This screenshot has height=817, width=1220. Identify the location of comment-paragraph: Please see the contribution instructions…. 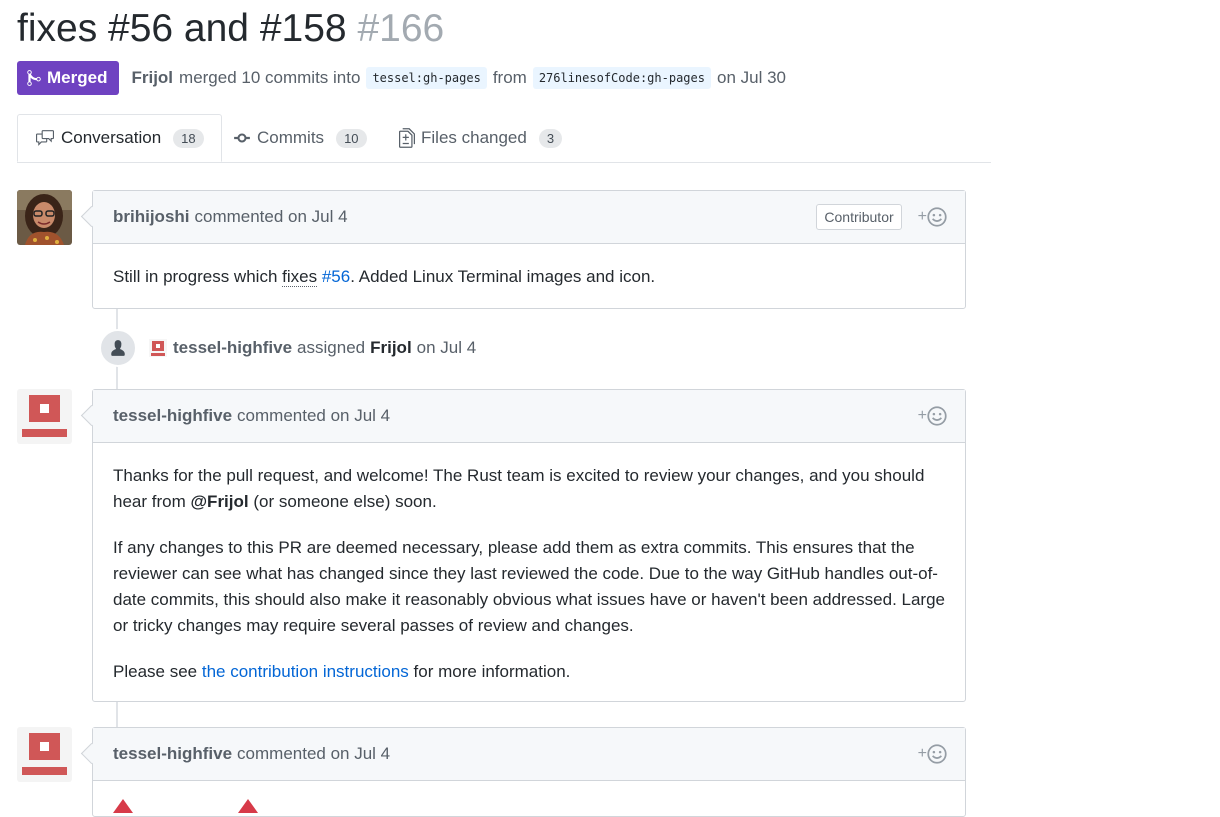
(529, 672).